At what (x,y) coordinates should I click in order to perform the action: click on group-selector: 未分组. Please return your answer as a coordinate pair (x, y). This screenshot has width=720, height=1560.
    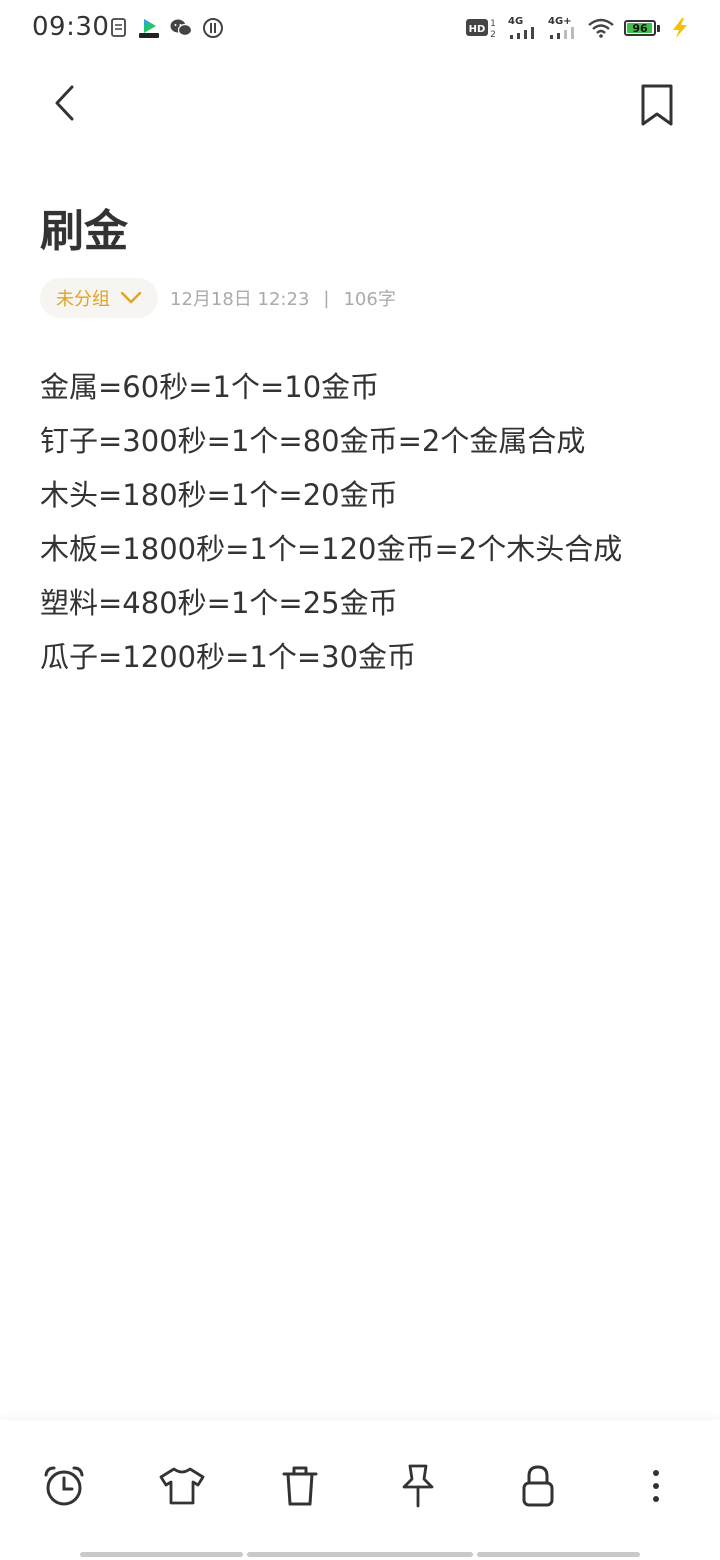
    Looking at the image, I should click on (99, 298).